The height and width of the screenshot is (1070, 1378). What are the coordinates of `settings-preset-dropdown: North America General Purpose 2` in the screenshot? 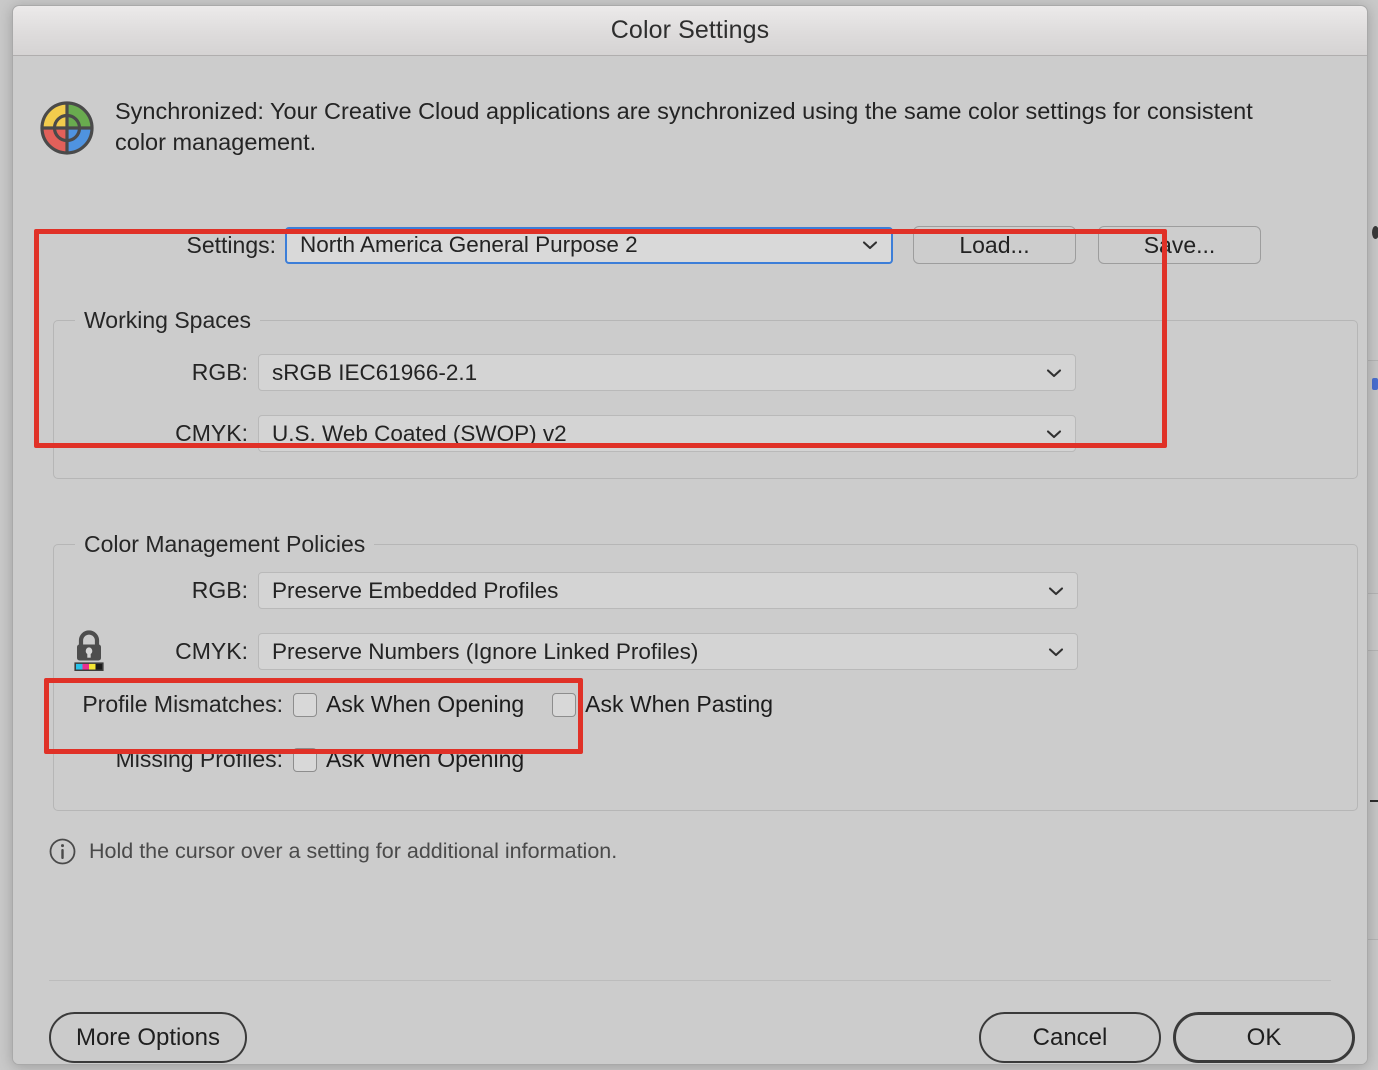 It's located at (589, 245).